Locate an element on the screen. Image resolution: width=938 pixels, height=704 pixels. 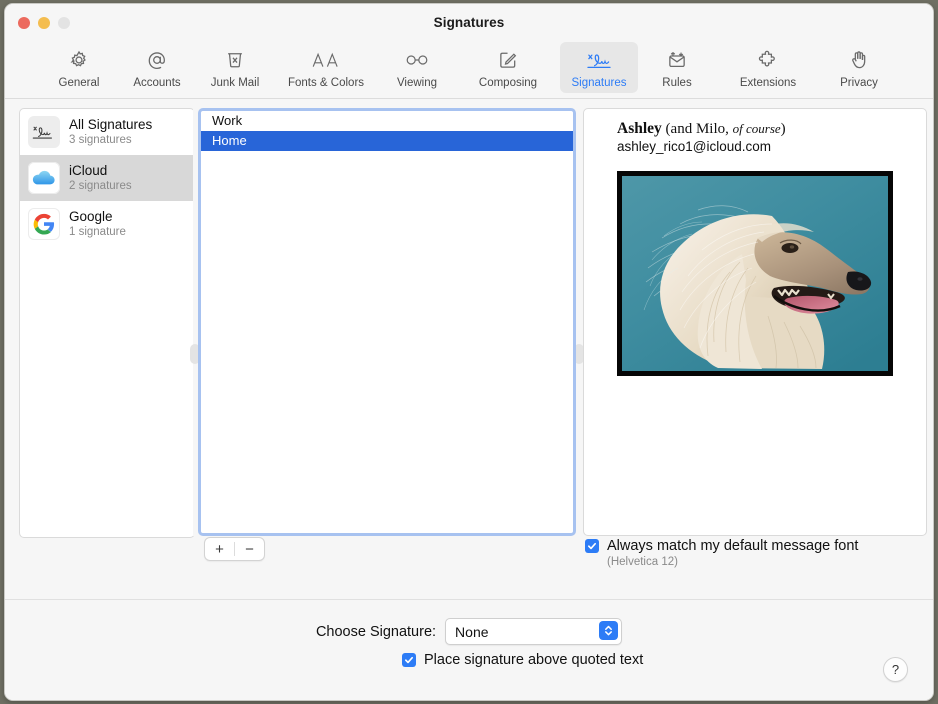
choose-signature-label: Choose Signature: is located at coordinates (376, 631).